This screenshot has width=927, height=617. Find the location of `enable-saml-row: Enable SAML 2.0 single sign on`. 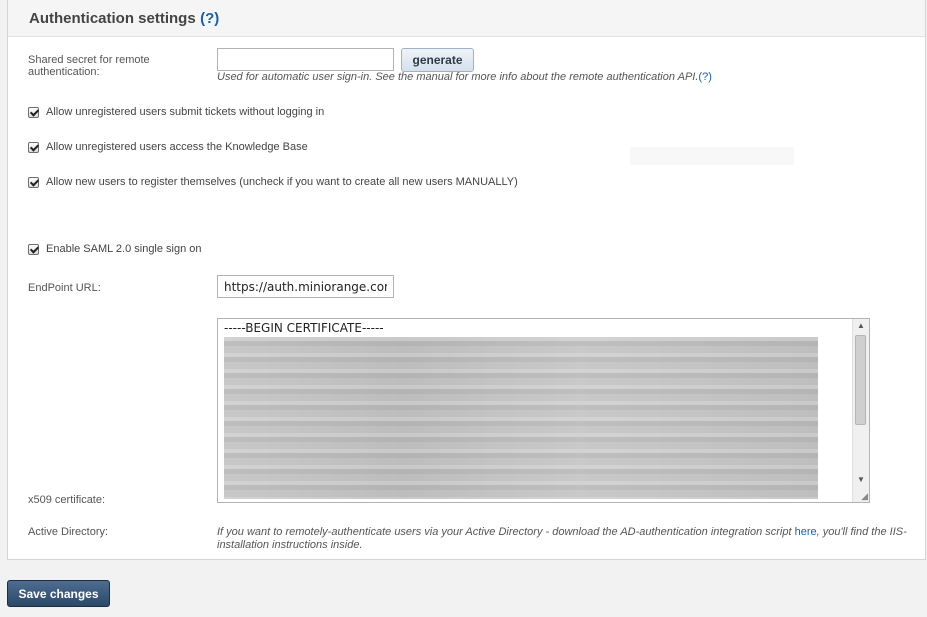

enable-saml-row: Enable SAML 2.0 single sign on is located at coordinates (115, 249).